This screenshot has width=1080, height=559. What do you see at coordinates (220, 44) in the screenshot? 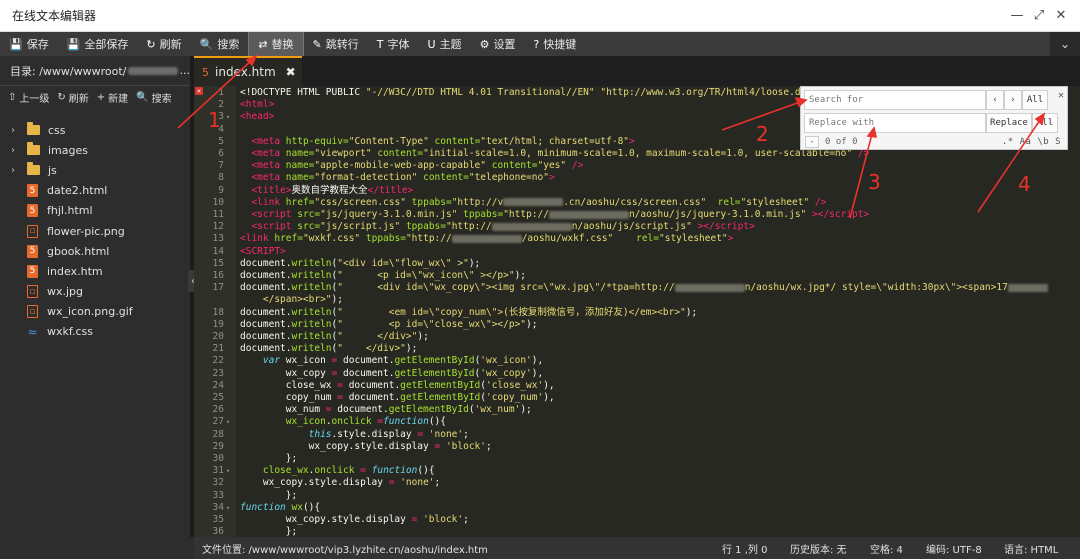
I see `search-button: 🔍 搜索` at bounding box center [220, 44].